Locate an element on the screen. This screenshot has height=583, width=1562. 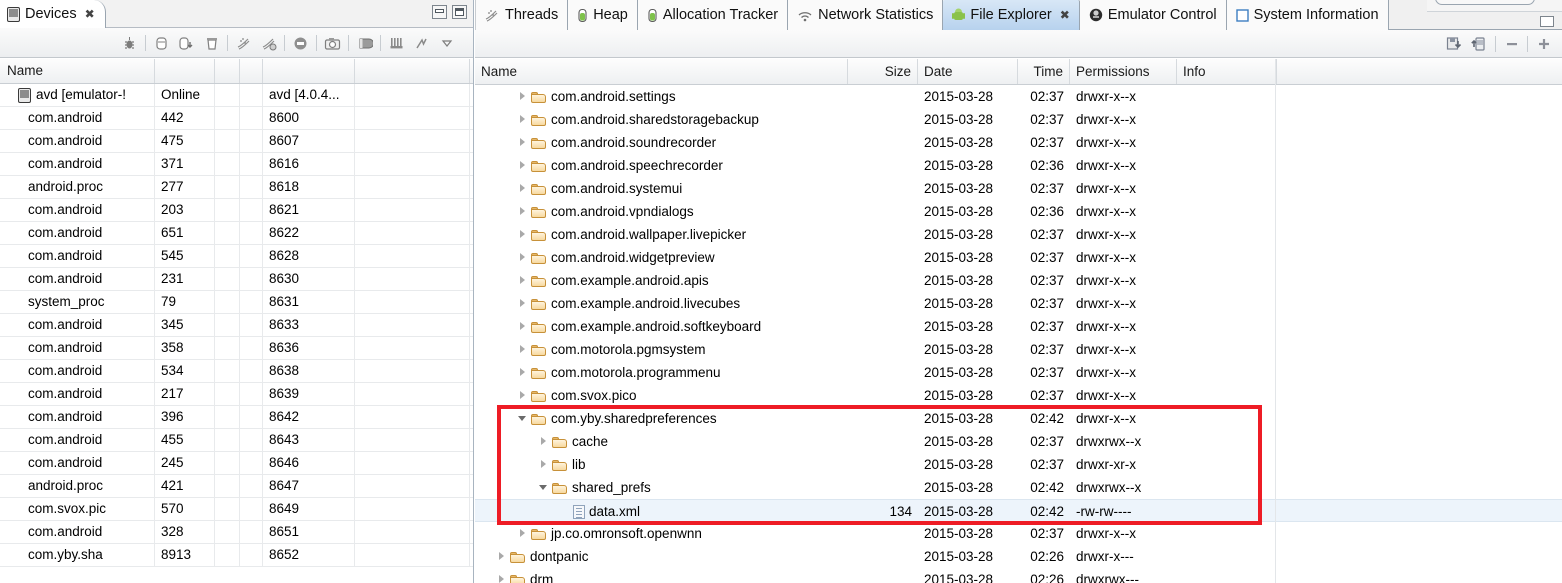
devices-table-row: android.proc 277 8618 is located at coordinates (236, 187).